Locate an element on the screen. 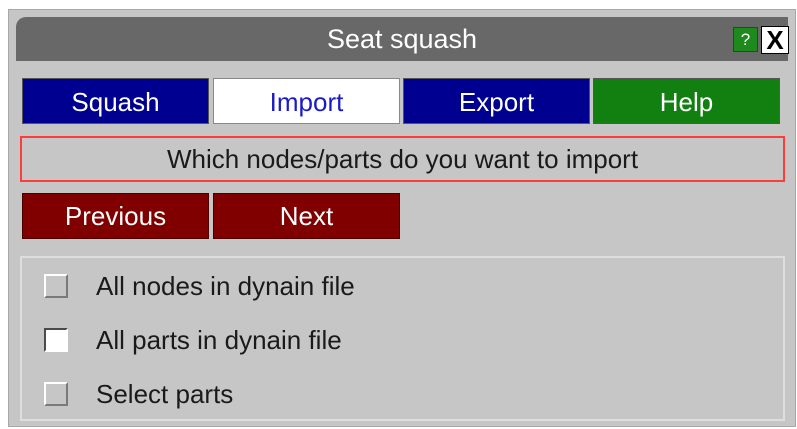 The width and height of the screenshot is (797, 429). import-prompt: Which nodes/parts do you want to import is located at coordinates (402, 159).